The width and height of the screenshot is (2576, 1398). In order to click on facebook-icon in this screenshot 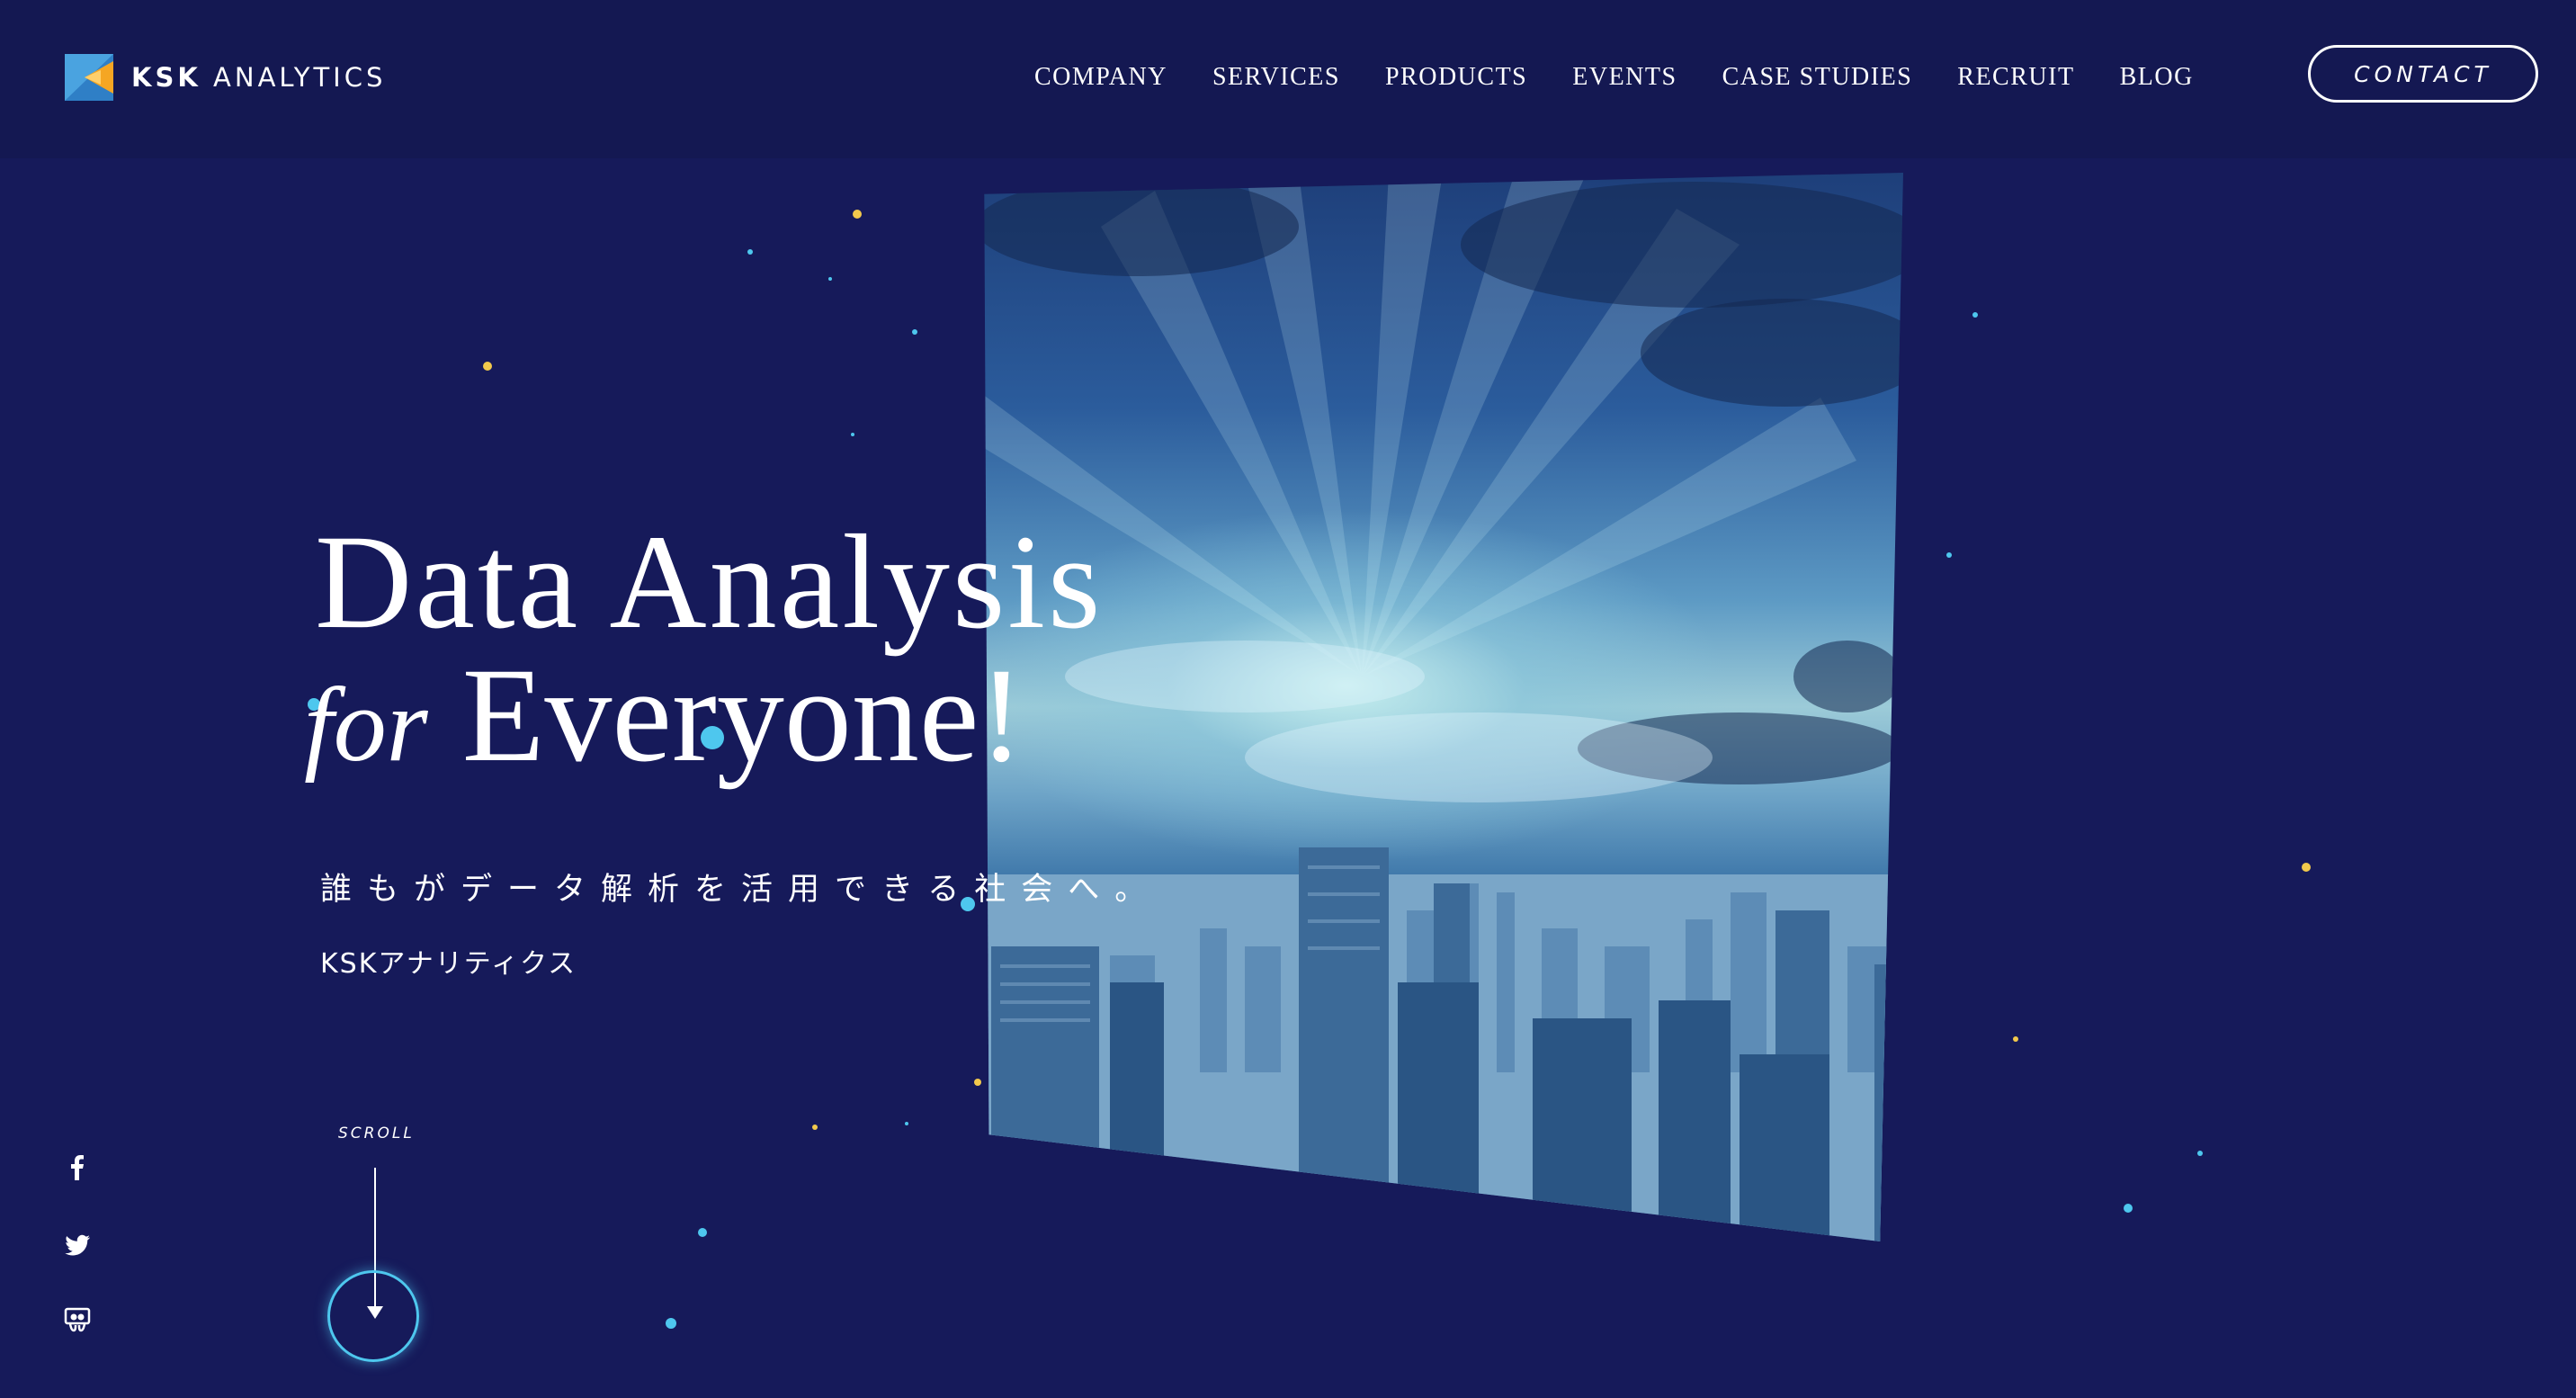, I will do `click(77, 1167)`.